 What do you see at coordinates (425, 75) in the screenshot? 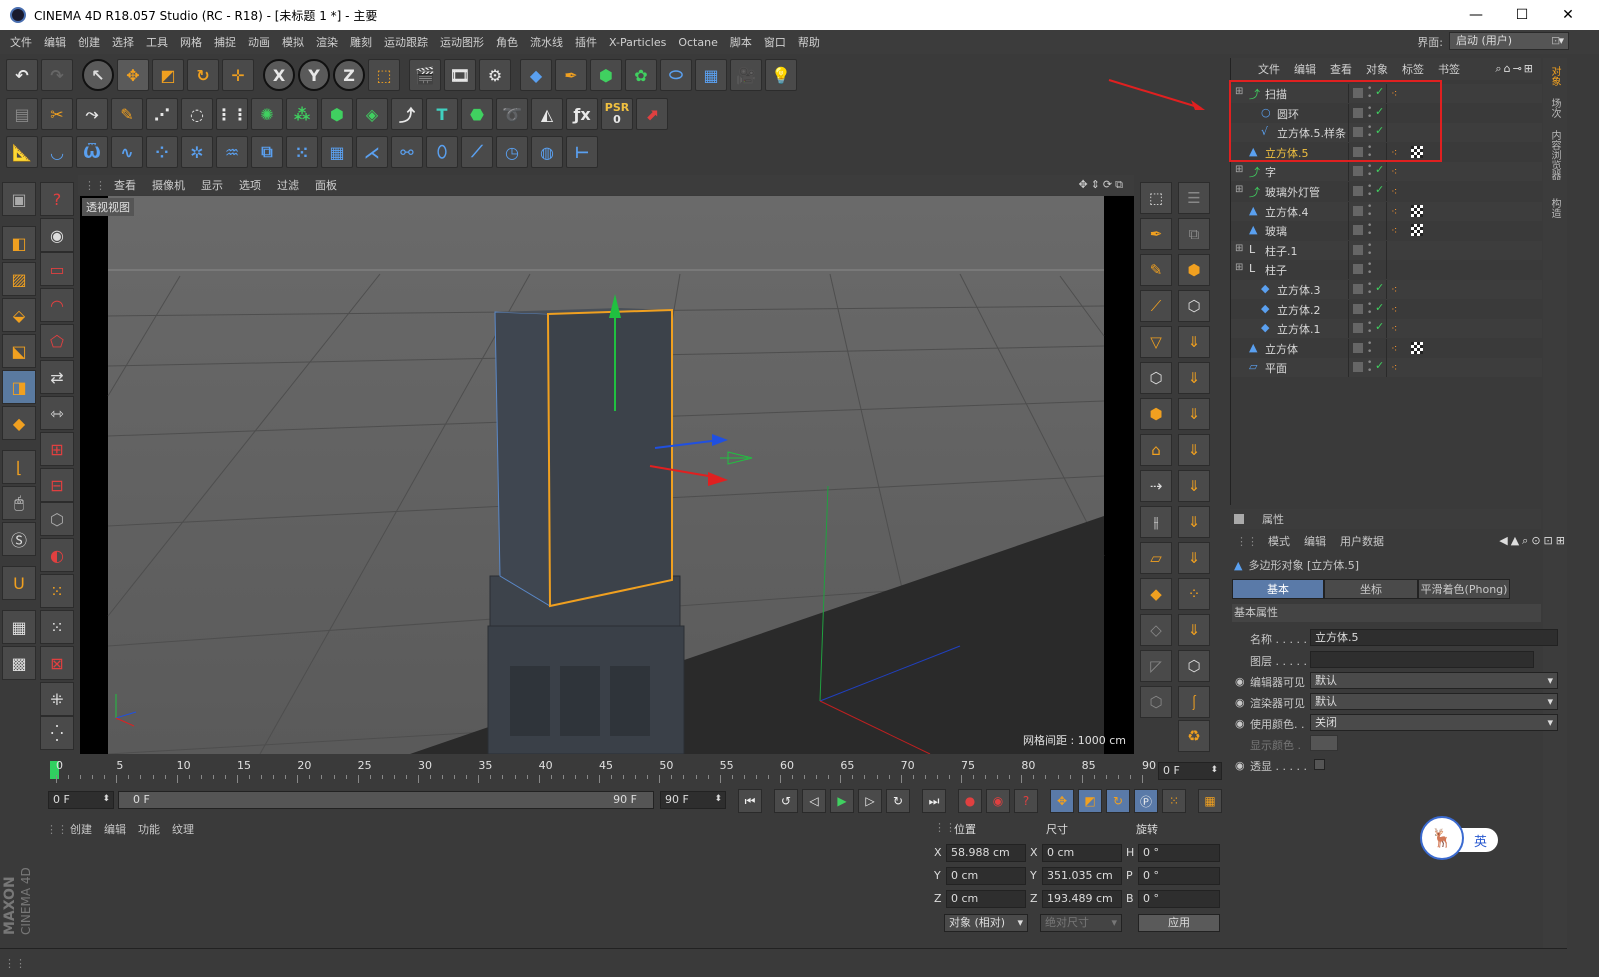
I see `render-view-icon: 🎬` at bounding box center [425, 75].